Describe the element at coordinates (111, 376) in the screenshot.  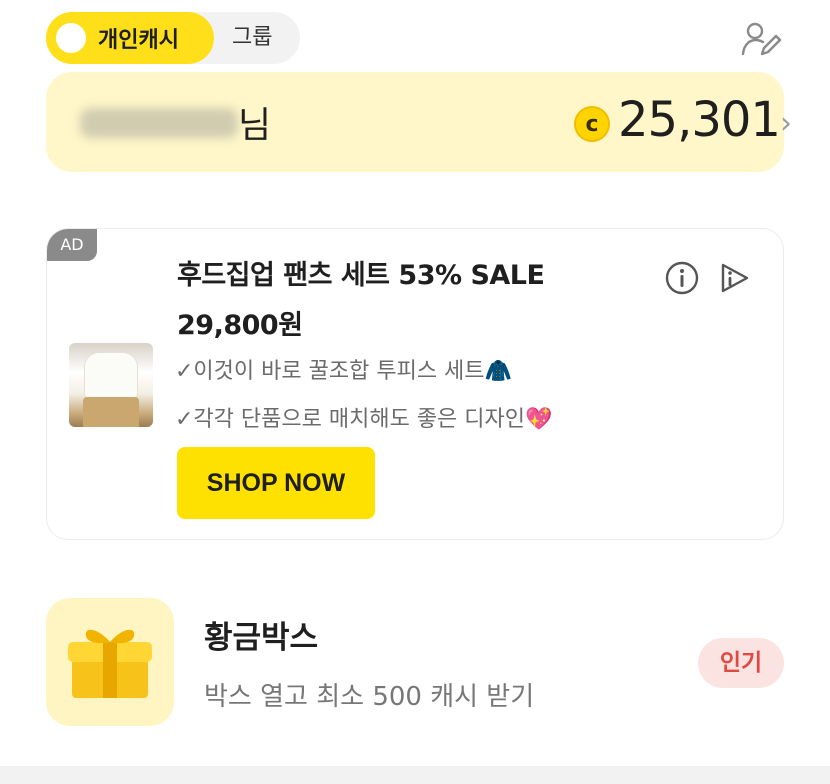
I see `product-shirt-shape` at that location.